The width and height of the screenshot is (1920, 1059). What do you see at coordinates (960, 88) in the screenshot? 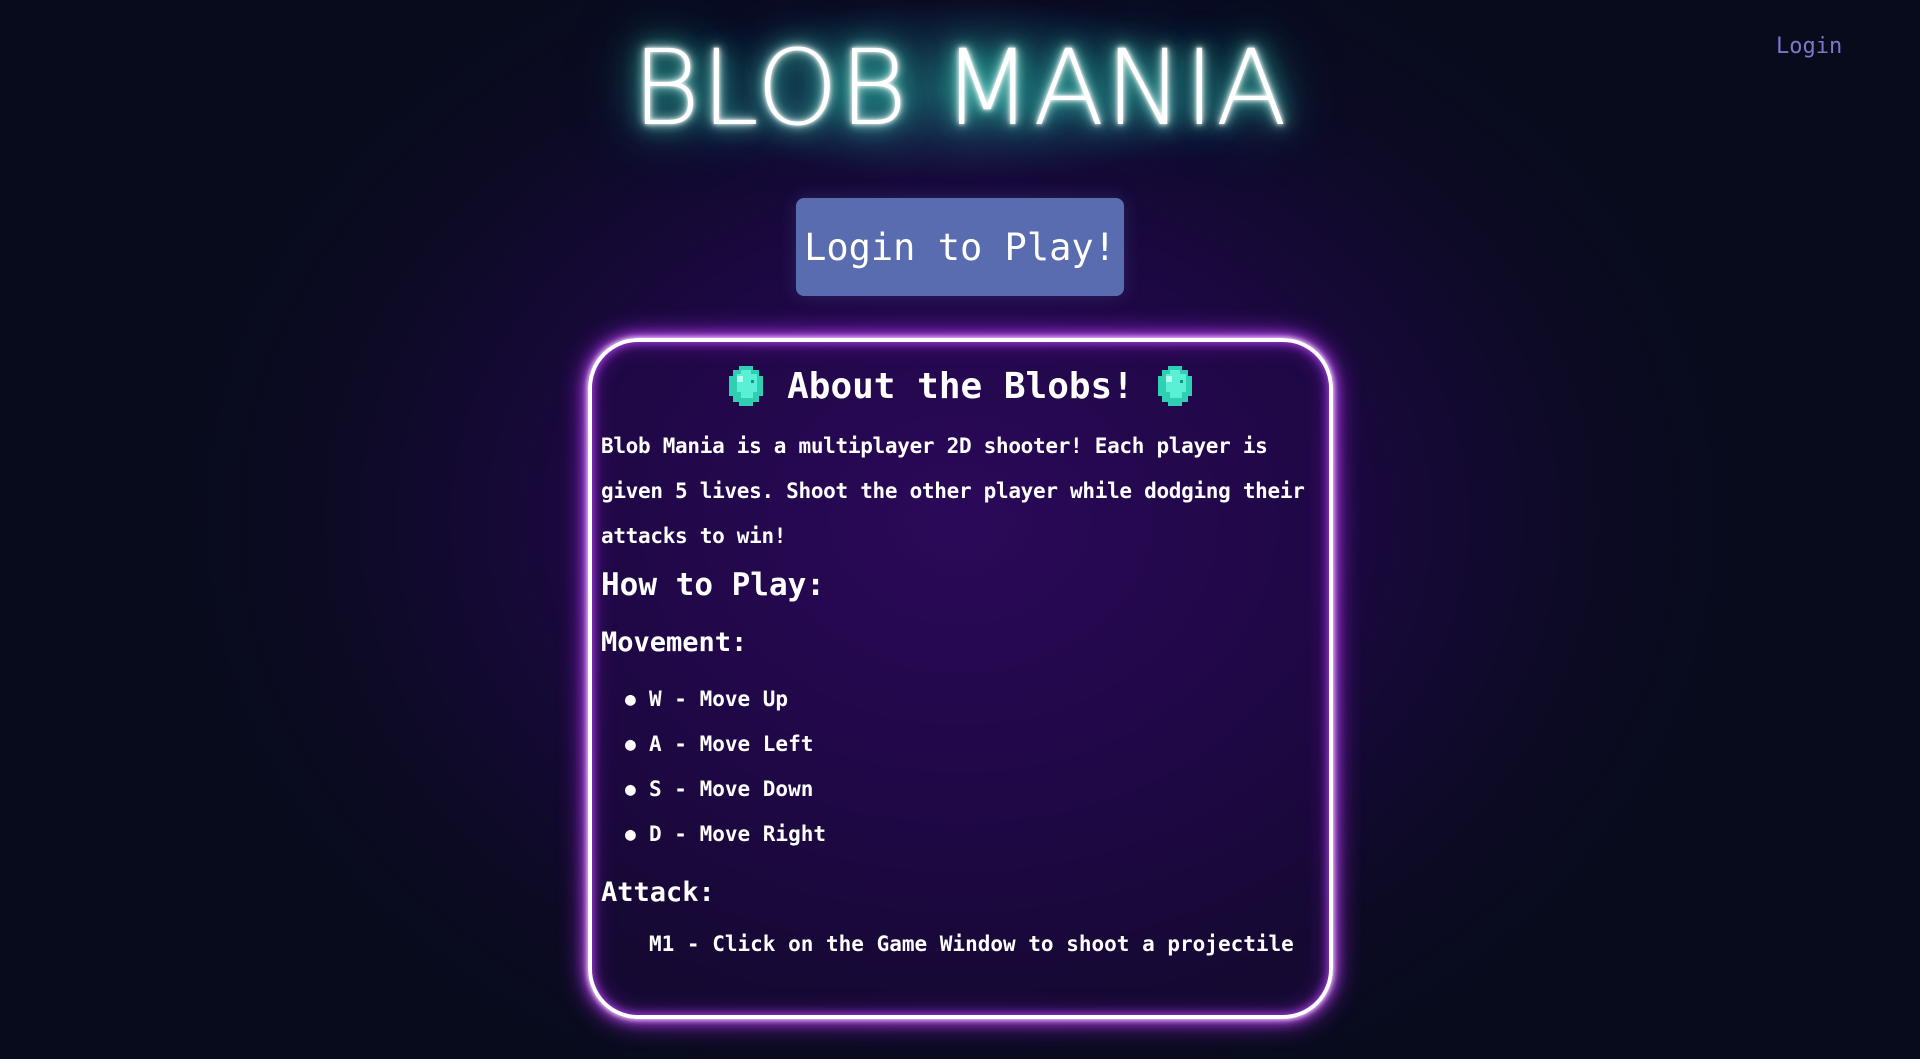
I see `page-title: BLOB MANIA` at bounding box center [960, 88].